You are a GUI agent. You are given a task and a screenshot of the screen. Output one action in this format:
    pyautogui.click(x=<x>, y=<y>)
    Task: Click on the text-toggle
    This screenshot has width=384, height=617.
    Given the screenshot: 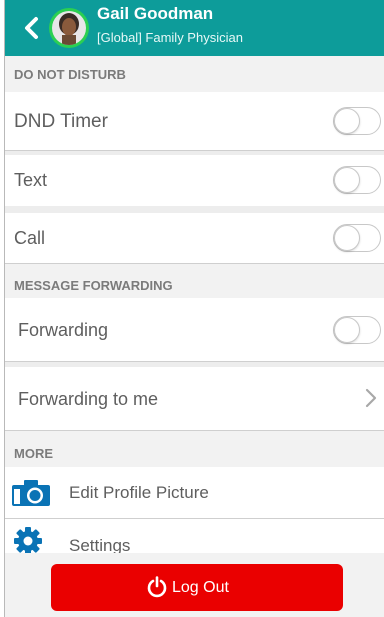 What is the action you would take?
    pyautogui.click(x=357, y=180)
    